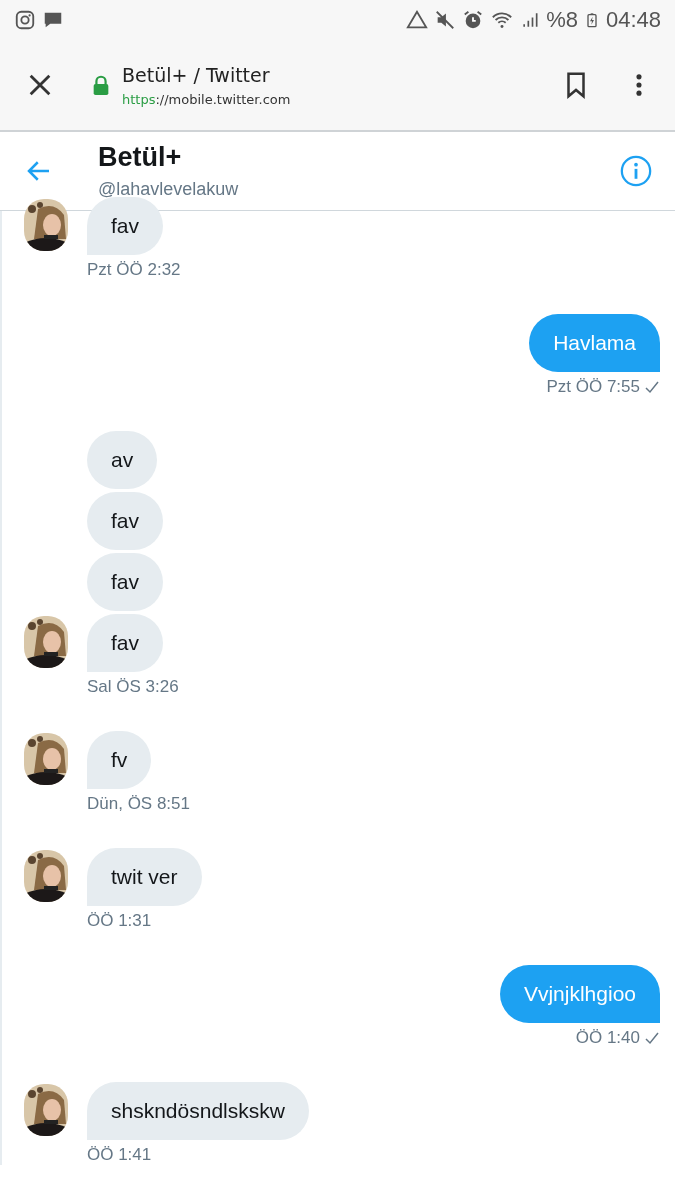  What do you see at coordinates (207, 99) in the screenshot?
I see `url-text: https://mobile.twitter.com` at bounding box center [207, 99].